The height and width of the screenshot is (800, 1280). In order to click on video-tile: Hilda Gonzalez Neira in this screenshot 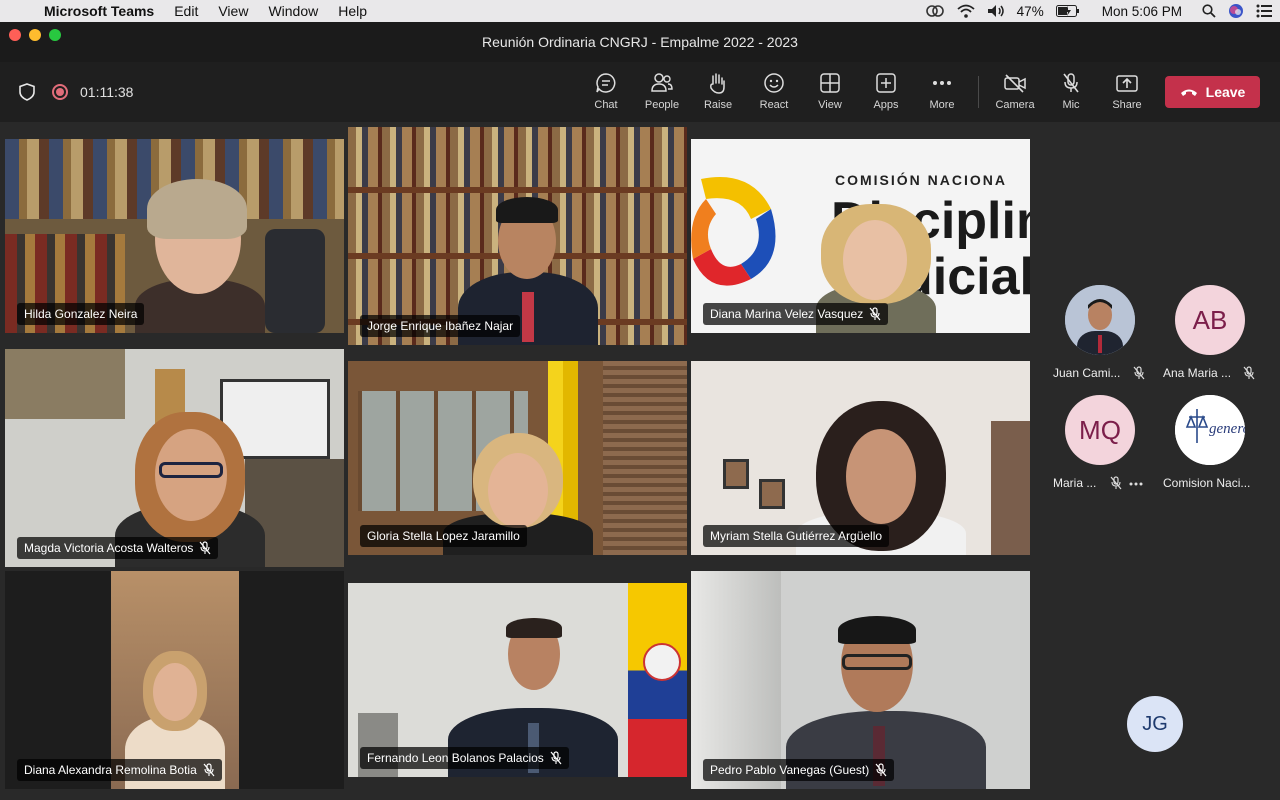, I will do `click(174, 236)`.